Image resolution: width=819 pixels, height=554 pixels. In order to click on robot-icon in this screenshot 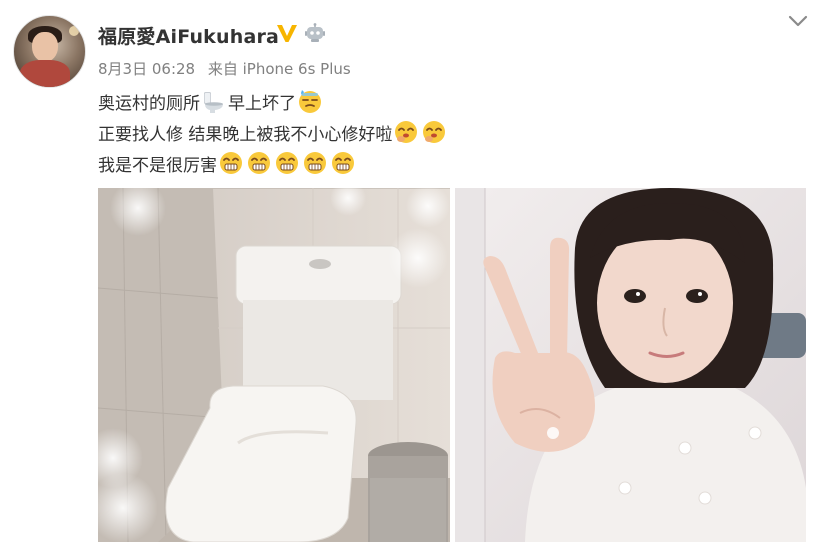, I will do `click(315, 33)`.